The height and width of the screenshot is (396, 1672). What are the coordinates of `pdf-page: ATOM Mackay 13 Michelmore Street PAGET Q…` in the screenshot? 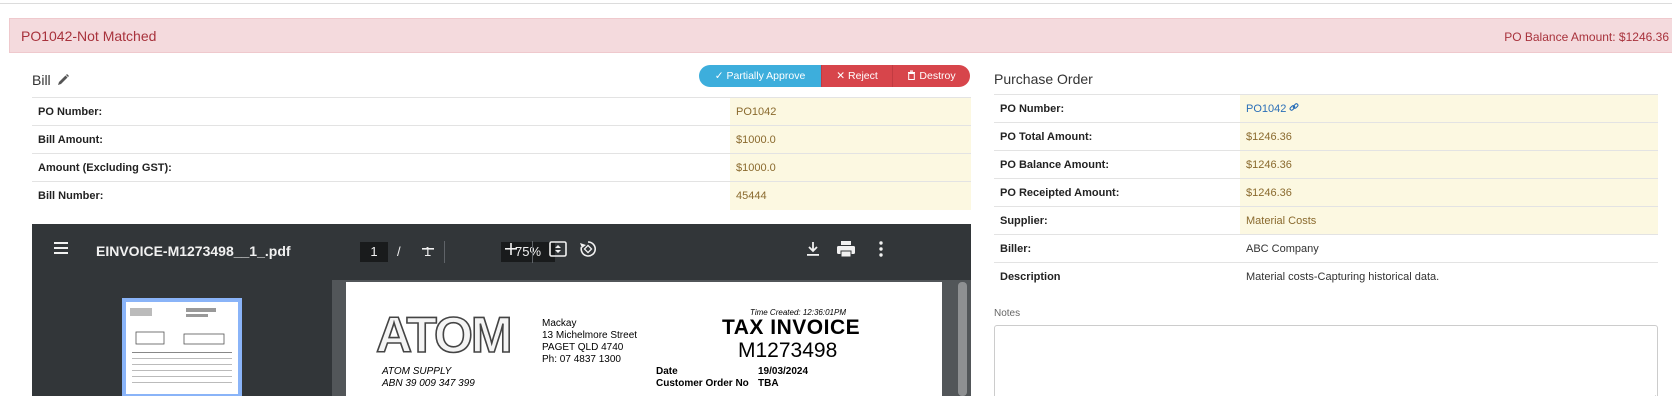 It's located at (644, 339).